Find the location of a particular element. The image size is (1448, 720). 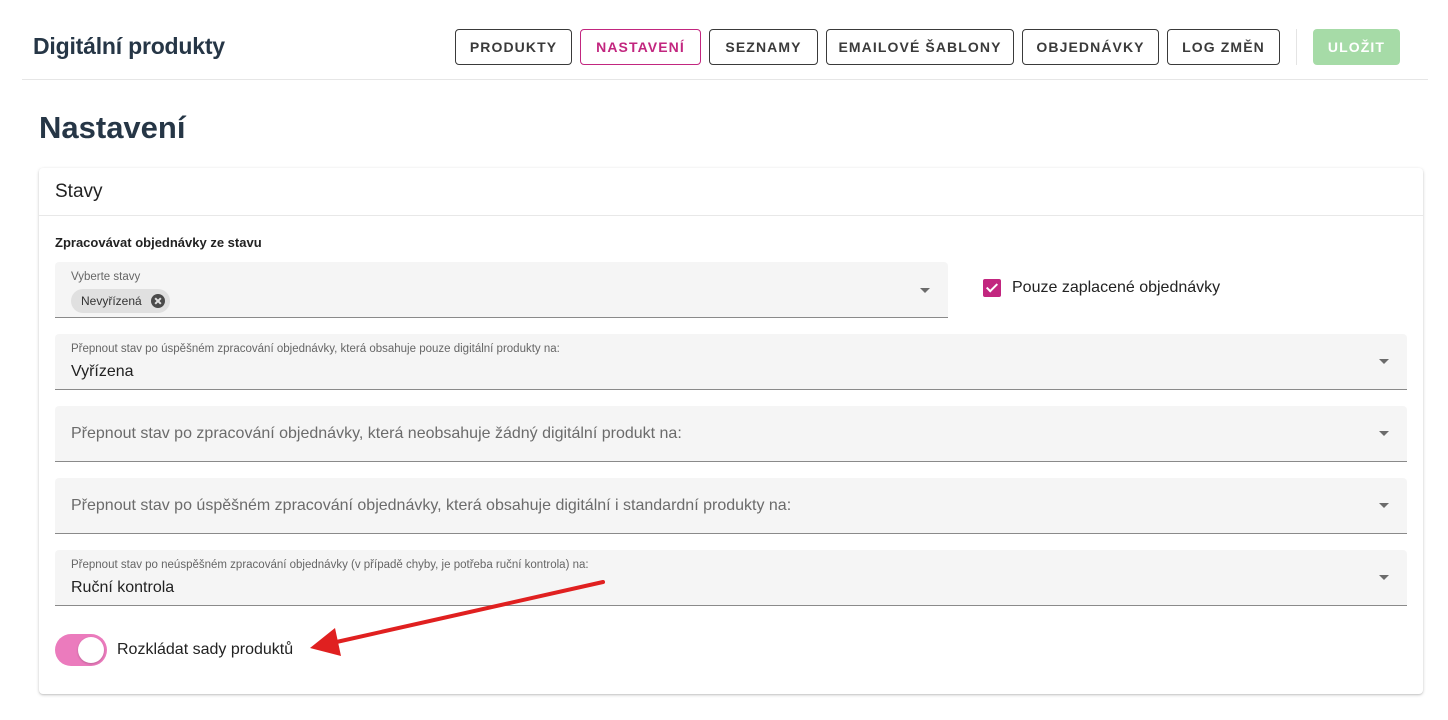

states-select-label: Vyberte stavy is located at coordinates (106, 277).